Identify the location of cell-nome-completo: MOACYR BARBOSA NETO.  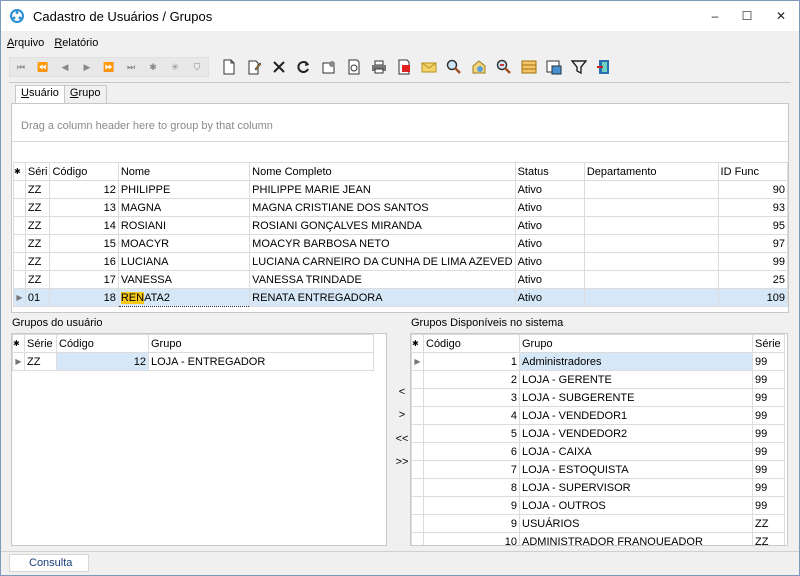
(382, 243).